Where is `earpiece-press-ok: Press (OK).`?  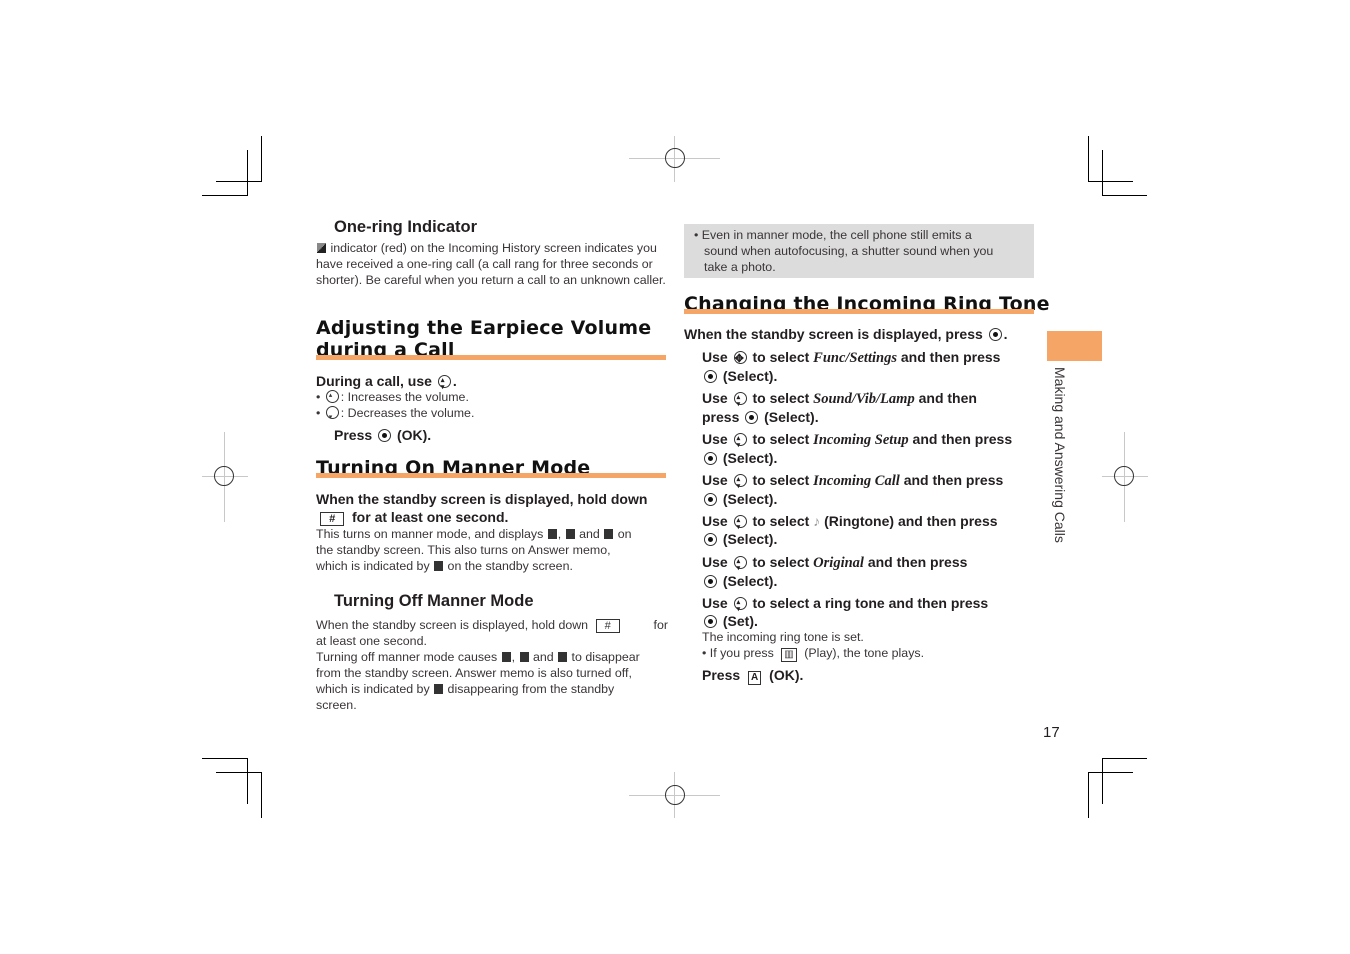
earpiece-press-ok: Press (OK). is located at coordinates (382, 435).